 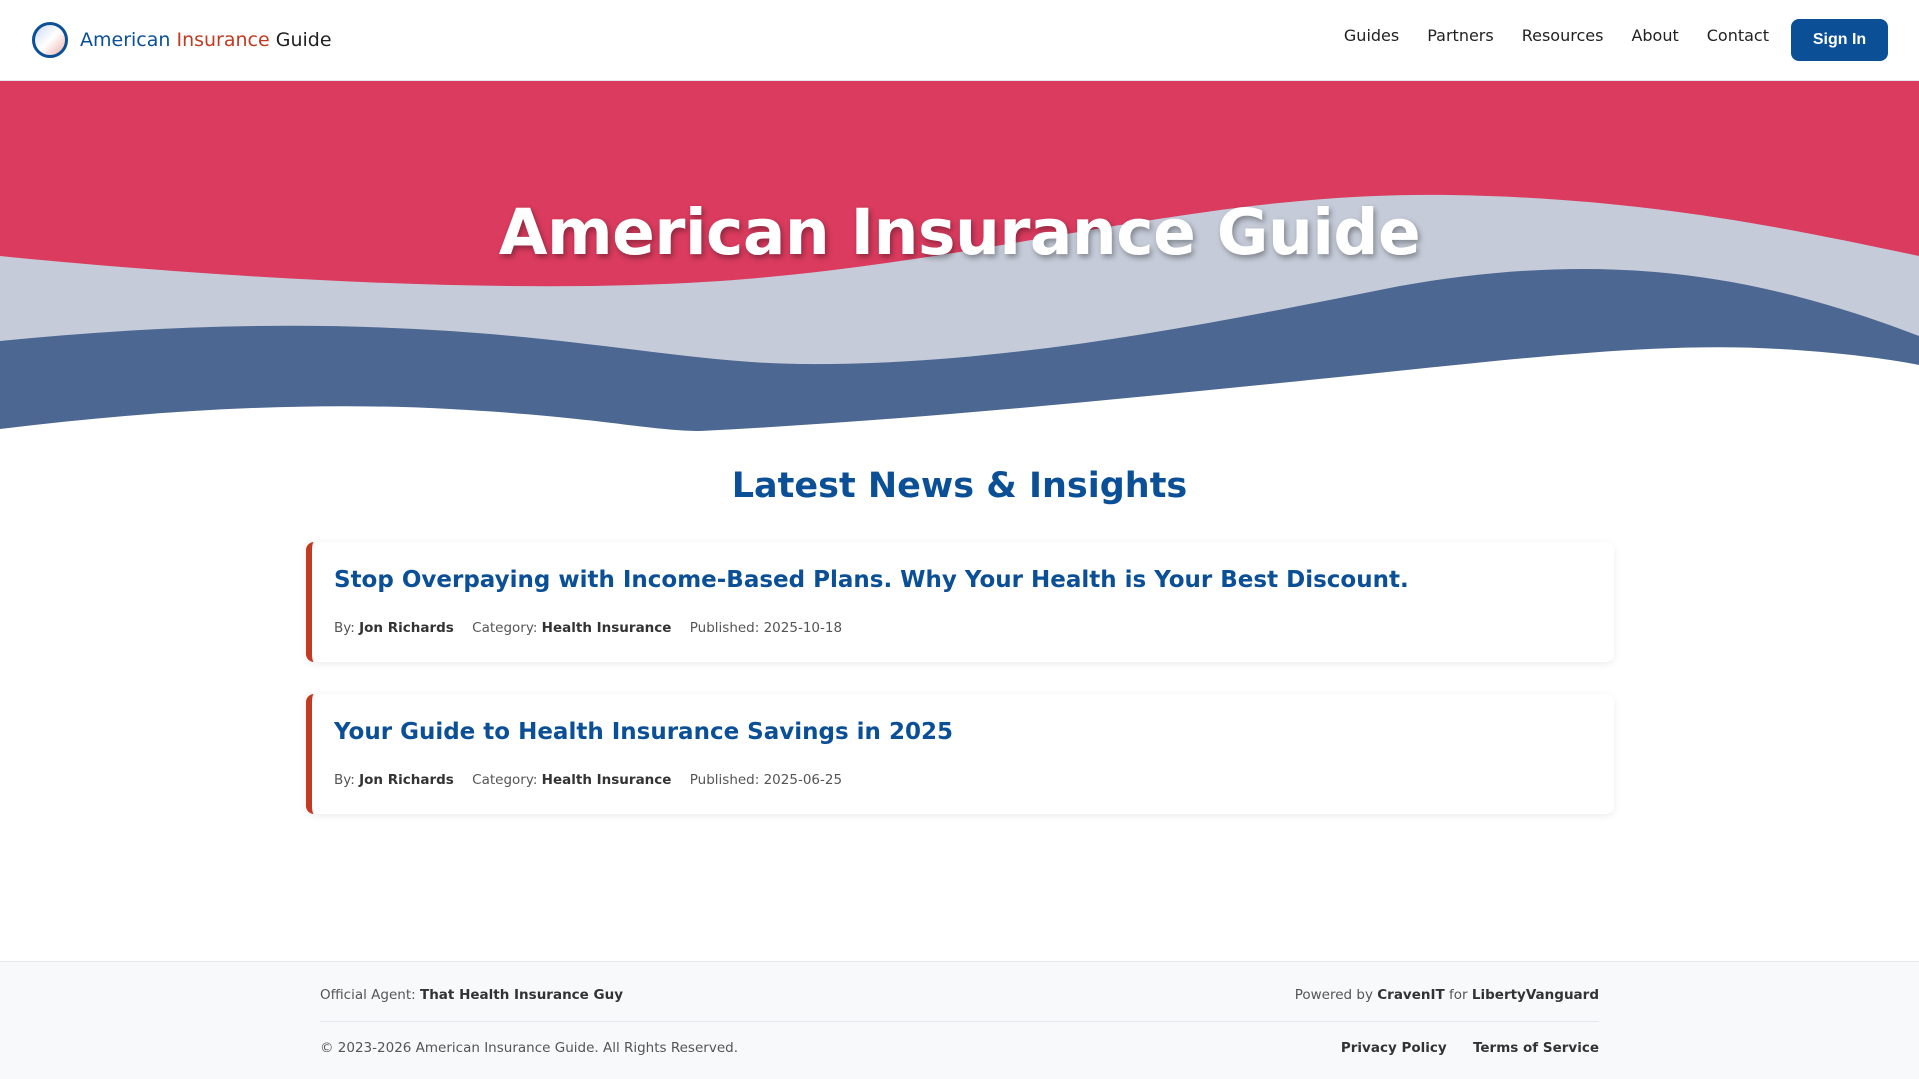 What do you see at coordinates (368, 995) in the screenshot?
I see `agent-label: Official Agent:` at bounding box center [368, 995].